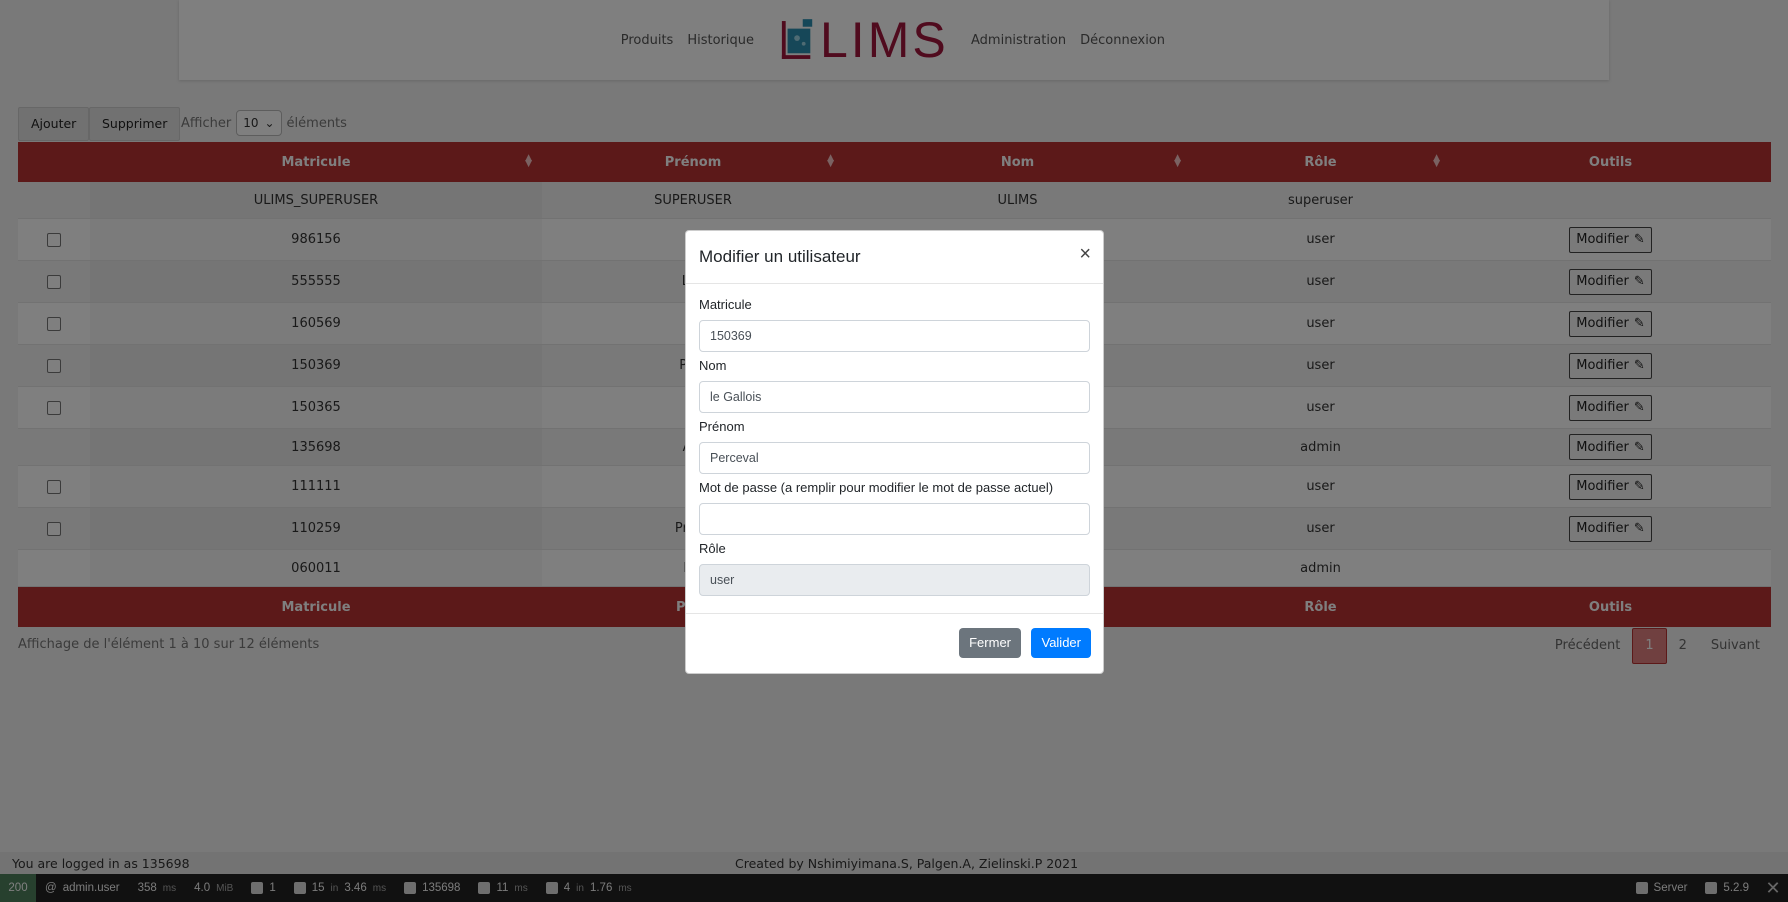 Image resolution: width=1788 pixels, height=902 pixels. What do you see at coordinates (1735, 646) in the screenshot?
I see `pagination-next: Suivant` at bounding box center [1735, 646].